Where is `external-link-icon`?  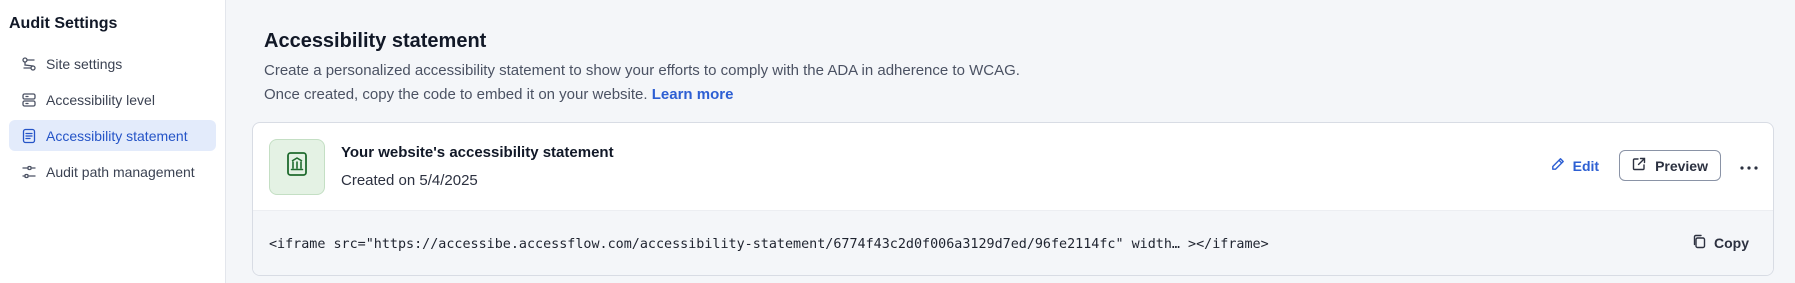
external-link-icon is located at coordinates (1643, 165).